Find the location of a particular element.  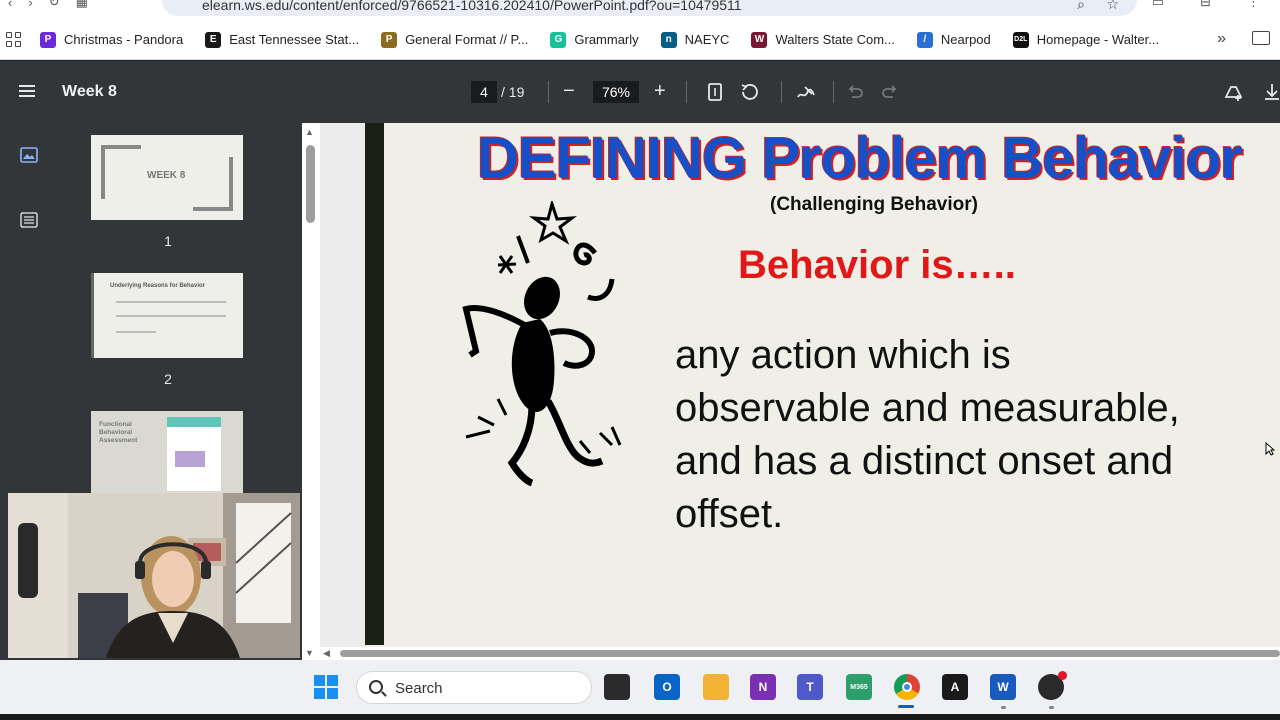

open-app-indicator is located at coordinates (1051, 707).